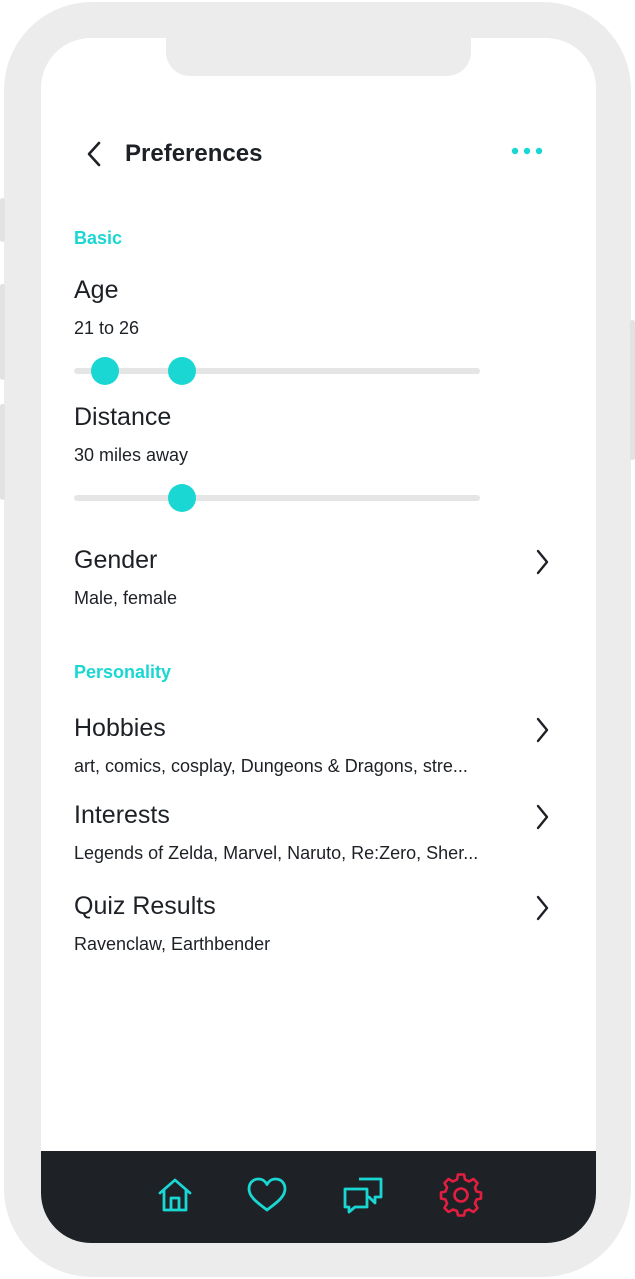 This screenshot has width=635, height=1279. I want to click on quiz-results-label: Quiz Results, so click(145, 906).